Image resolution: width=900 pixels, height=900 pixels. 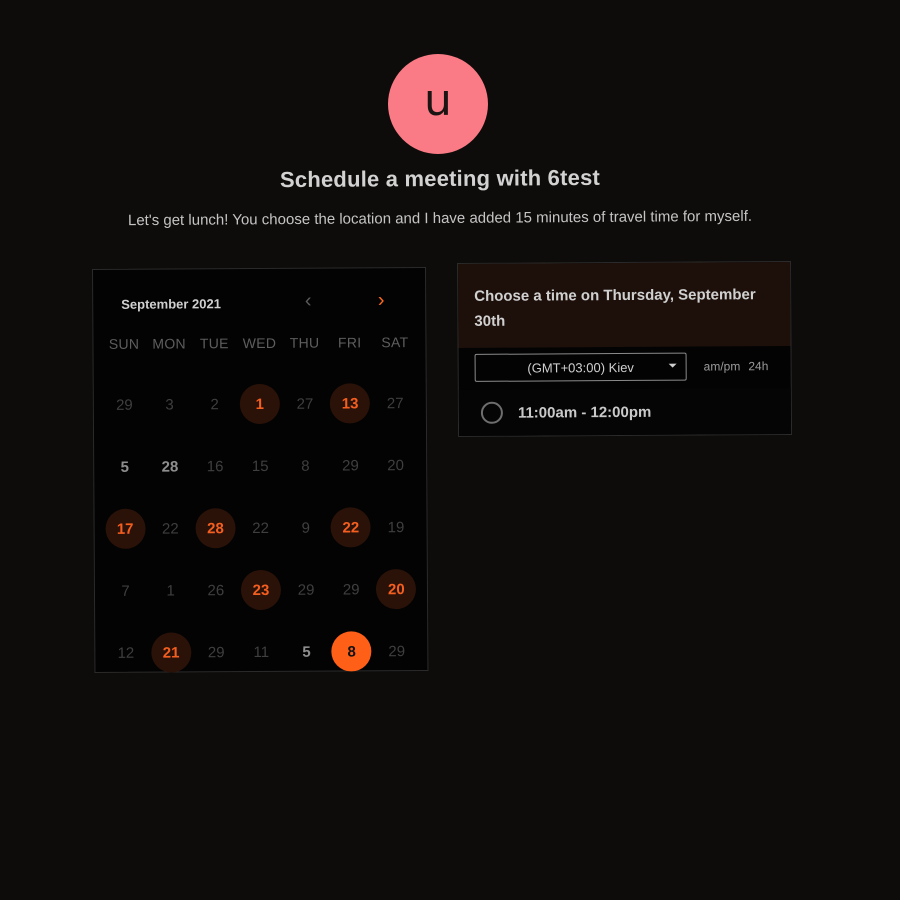 I want to click on timezone-select: (GMT+03:00) Kiev, so click(x=580, y=367).